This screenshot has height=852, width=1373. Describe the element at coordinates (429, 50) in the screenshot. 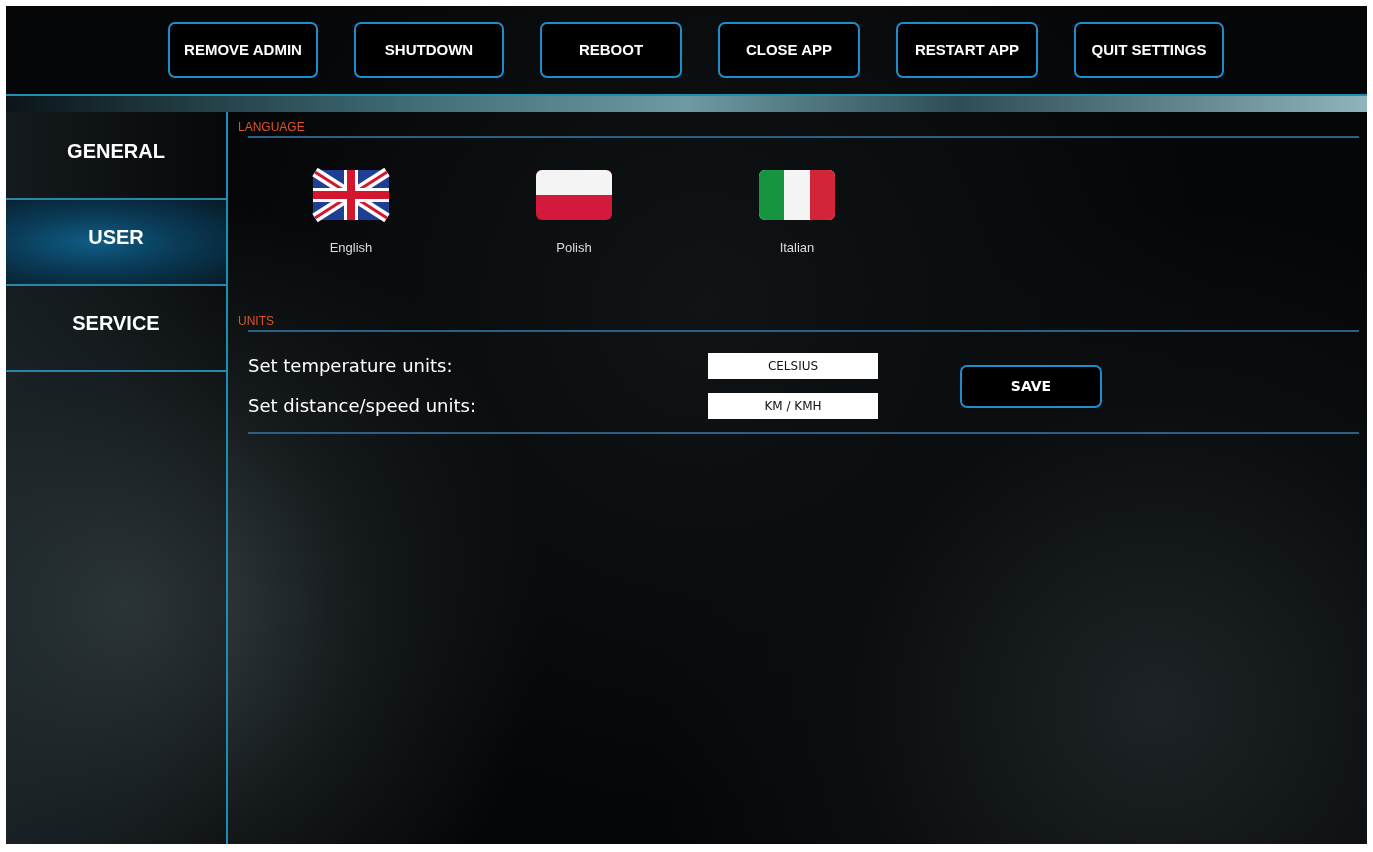

I see `toolbar-button: SHUTDOWN` at that location.